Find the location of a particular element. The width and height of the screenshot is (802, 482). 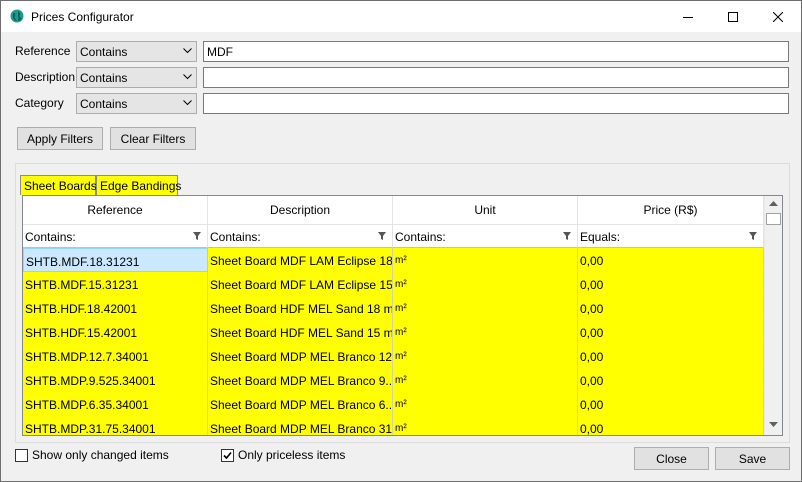

clear-filters-button: Clear Filters is located at coordinates (153, 138).